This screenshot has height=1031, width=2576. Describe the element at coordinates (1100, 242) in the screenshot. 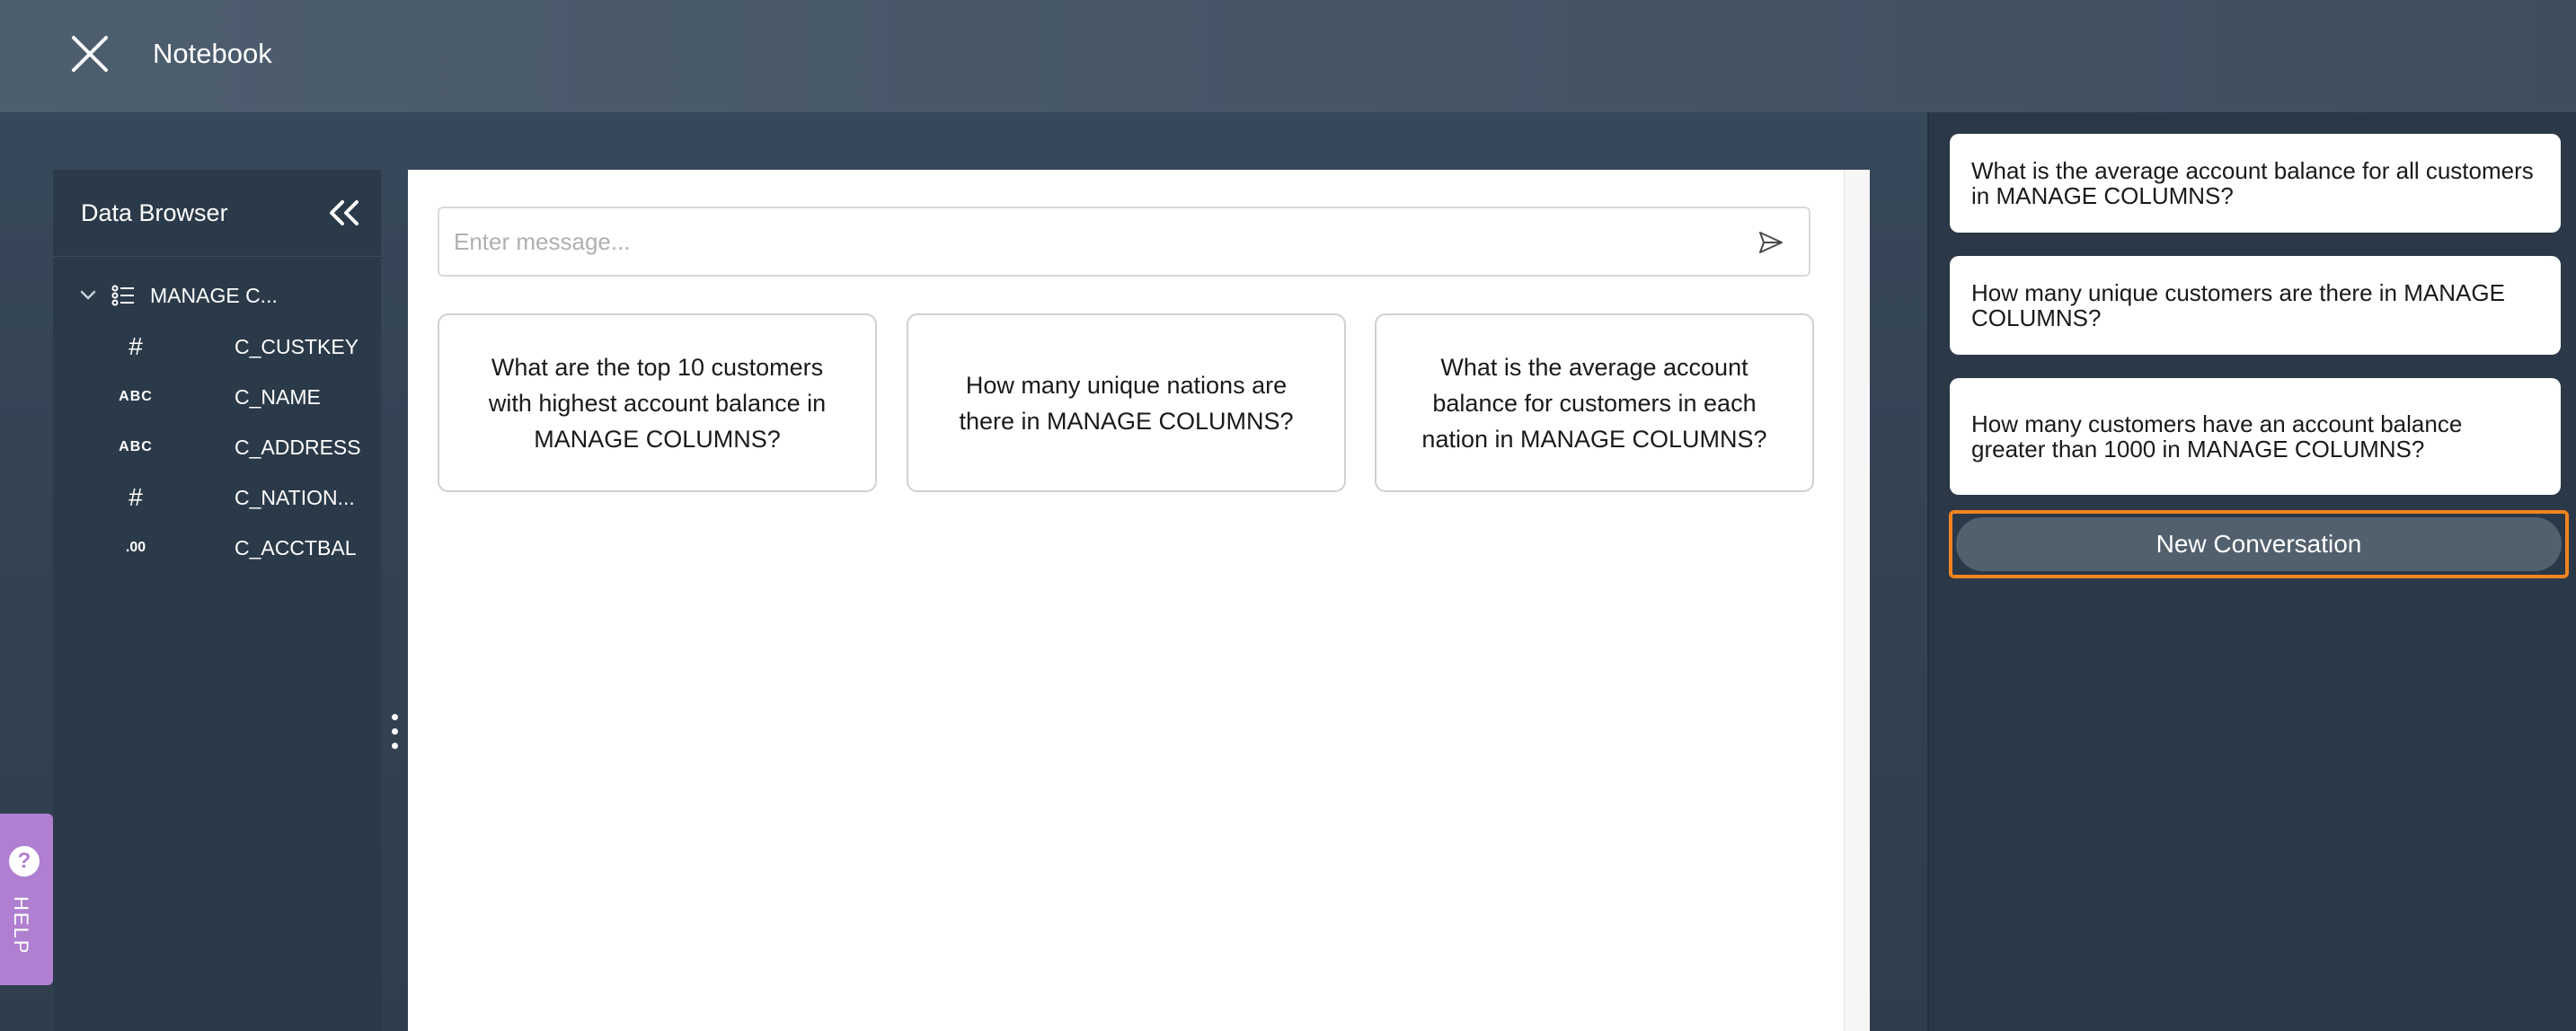

I see `message-input` at that location.